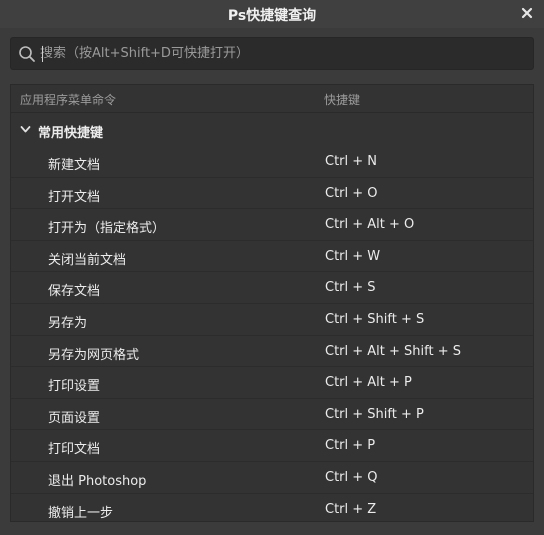 The width and height of the screenshot is (544, 535). Describe the element at coordinates (74, 387) in the screenshot. I see `row-command: 打印设置` at that location.